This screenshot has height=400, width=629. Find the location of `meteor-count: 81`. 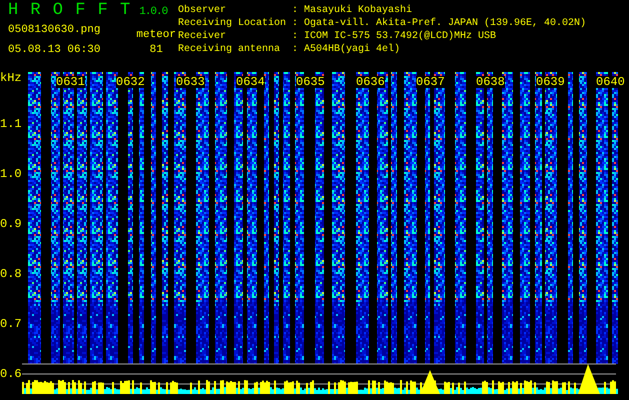

meteor-count: 81 is located at coordinates (156, 50).